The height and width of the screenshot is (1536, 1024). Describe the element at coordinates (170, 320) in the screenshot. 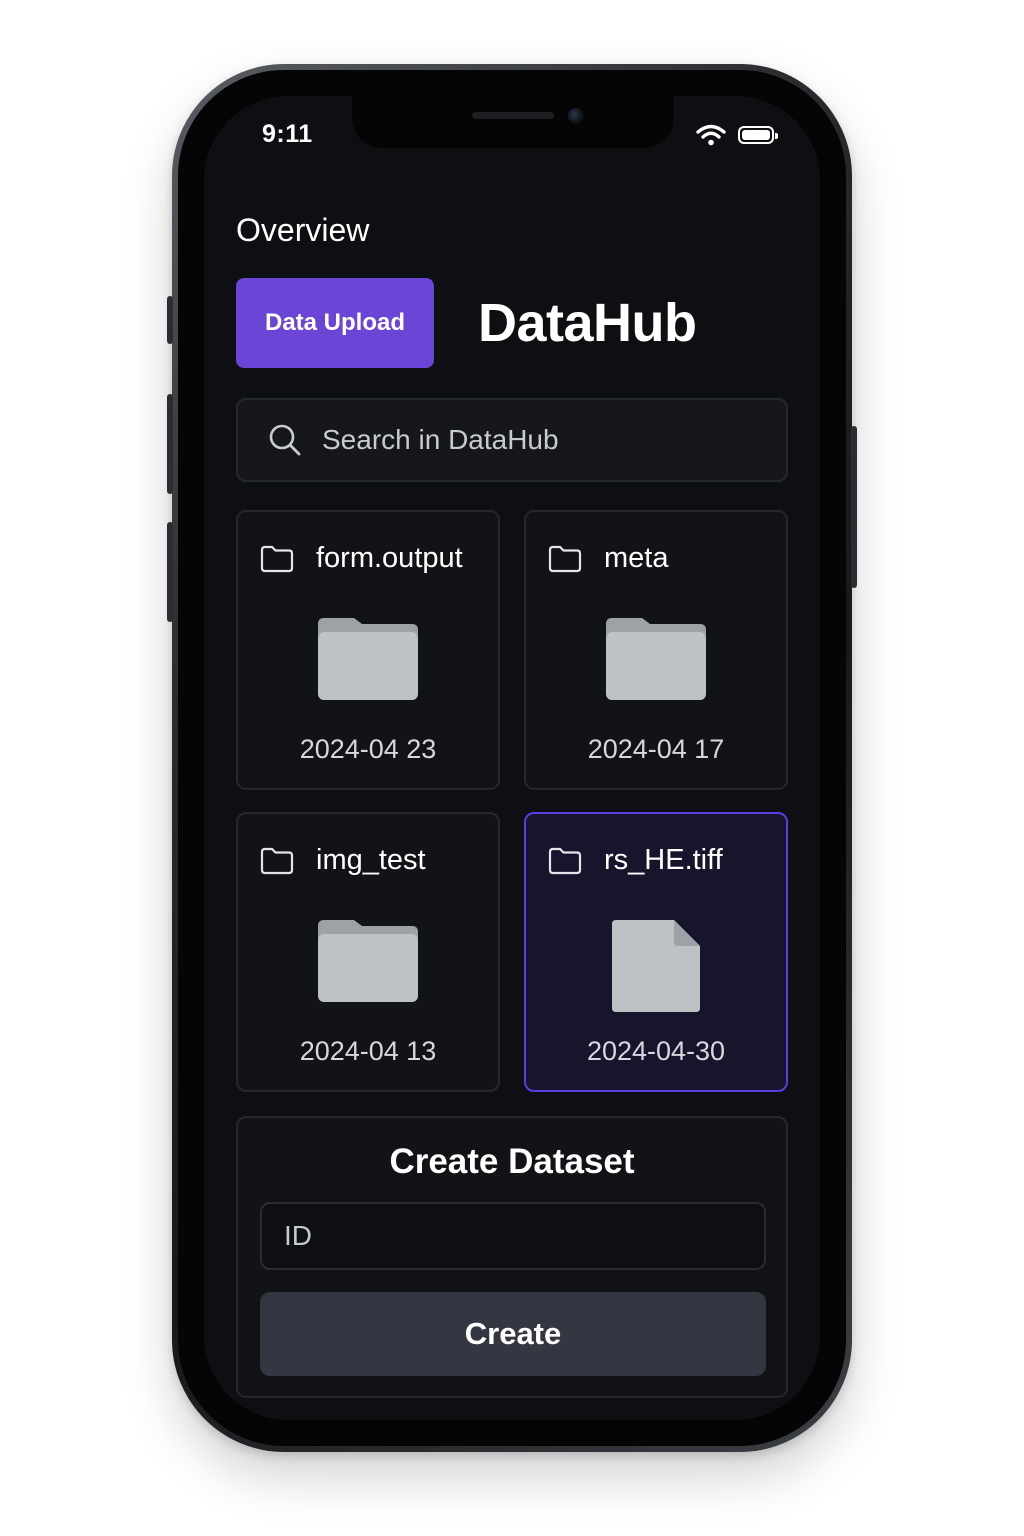

I see `silent-switch` at that location.